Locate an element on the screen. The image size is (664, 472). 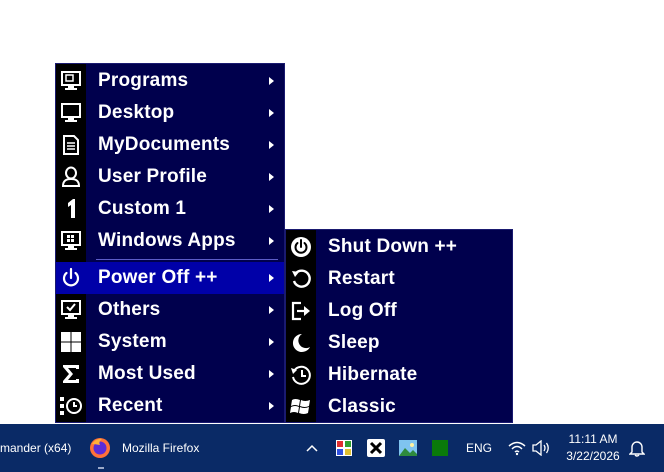
menu-item-custom-1: Custom 1 is located at coordinates (170, 209).